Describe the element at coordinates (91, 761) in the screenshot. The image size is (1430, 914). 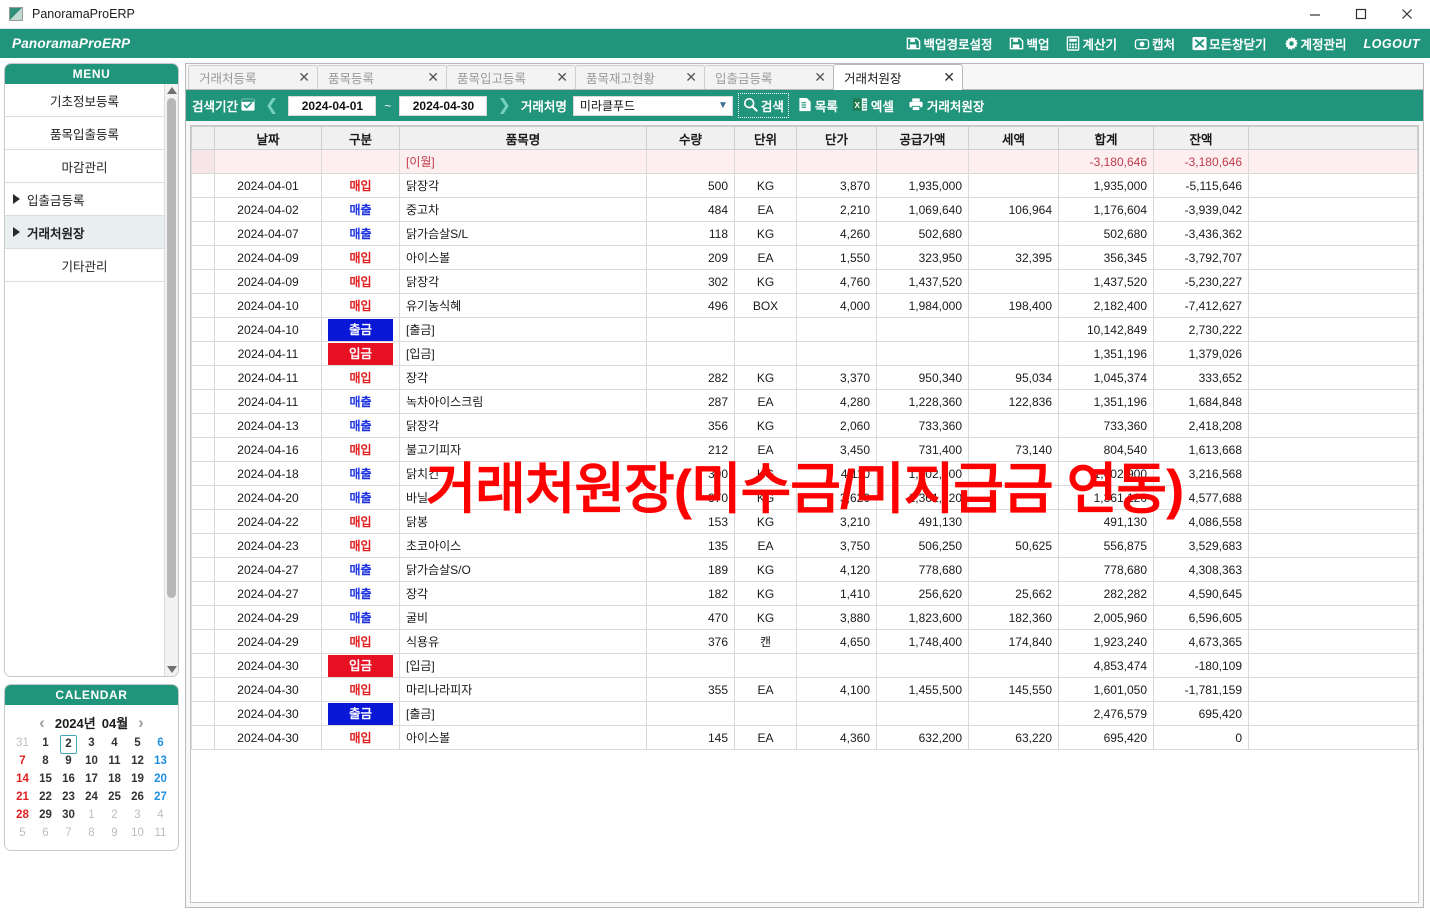
I see `calendar-day: 10` at that location.